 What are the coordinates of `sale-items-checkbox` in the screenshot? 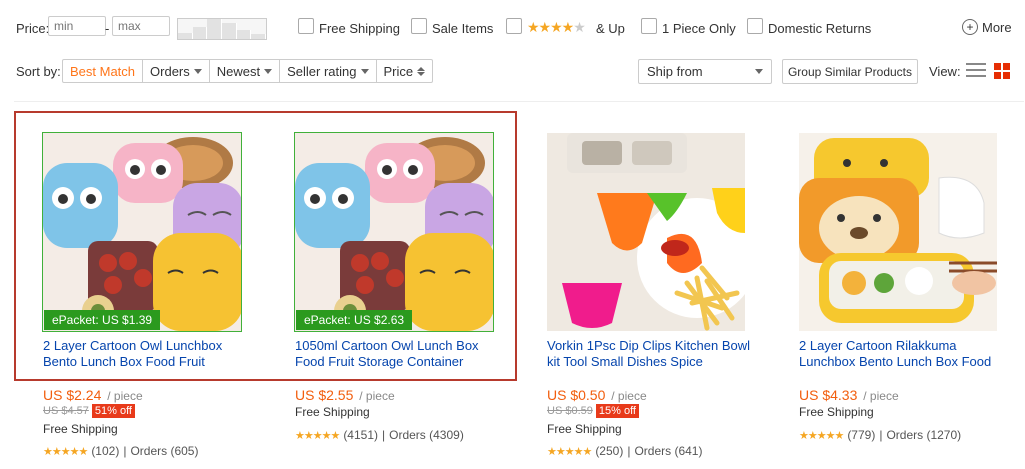 It's located at (419, 26).